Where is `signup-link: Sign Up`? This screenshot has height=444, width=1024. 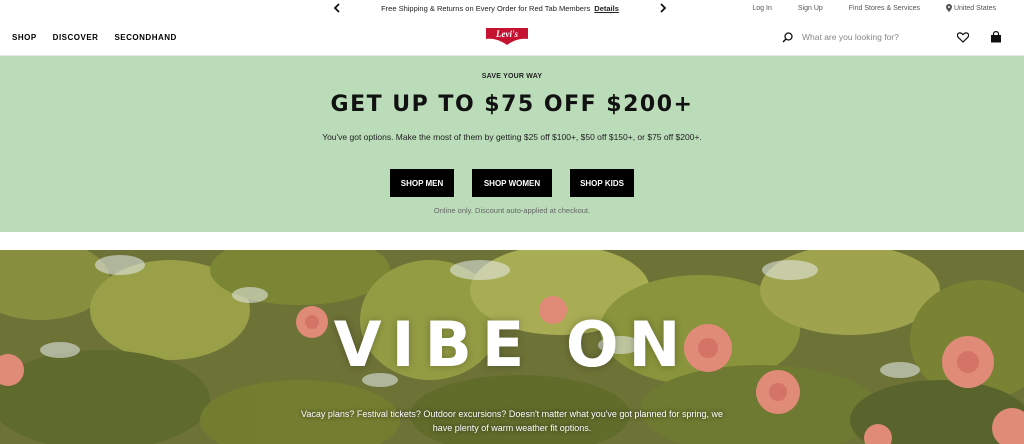
signup-link: Sign Up is located at coordinates (810, 8).